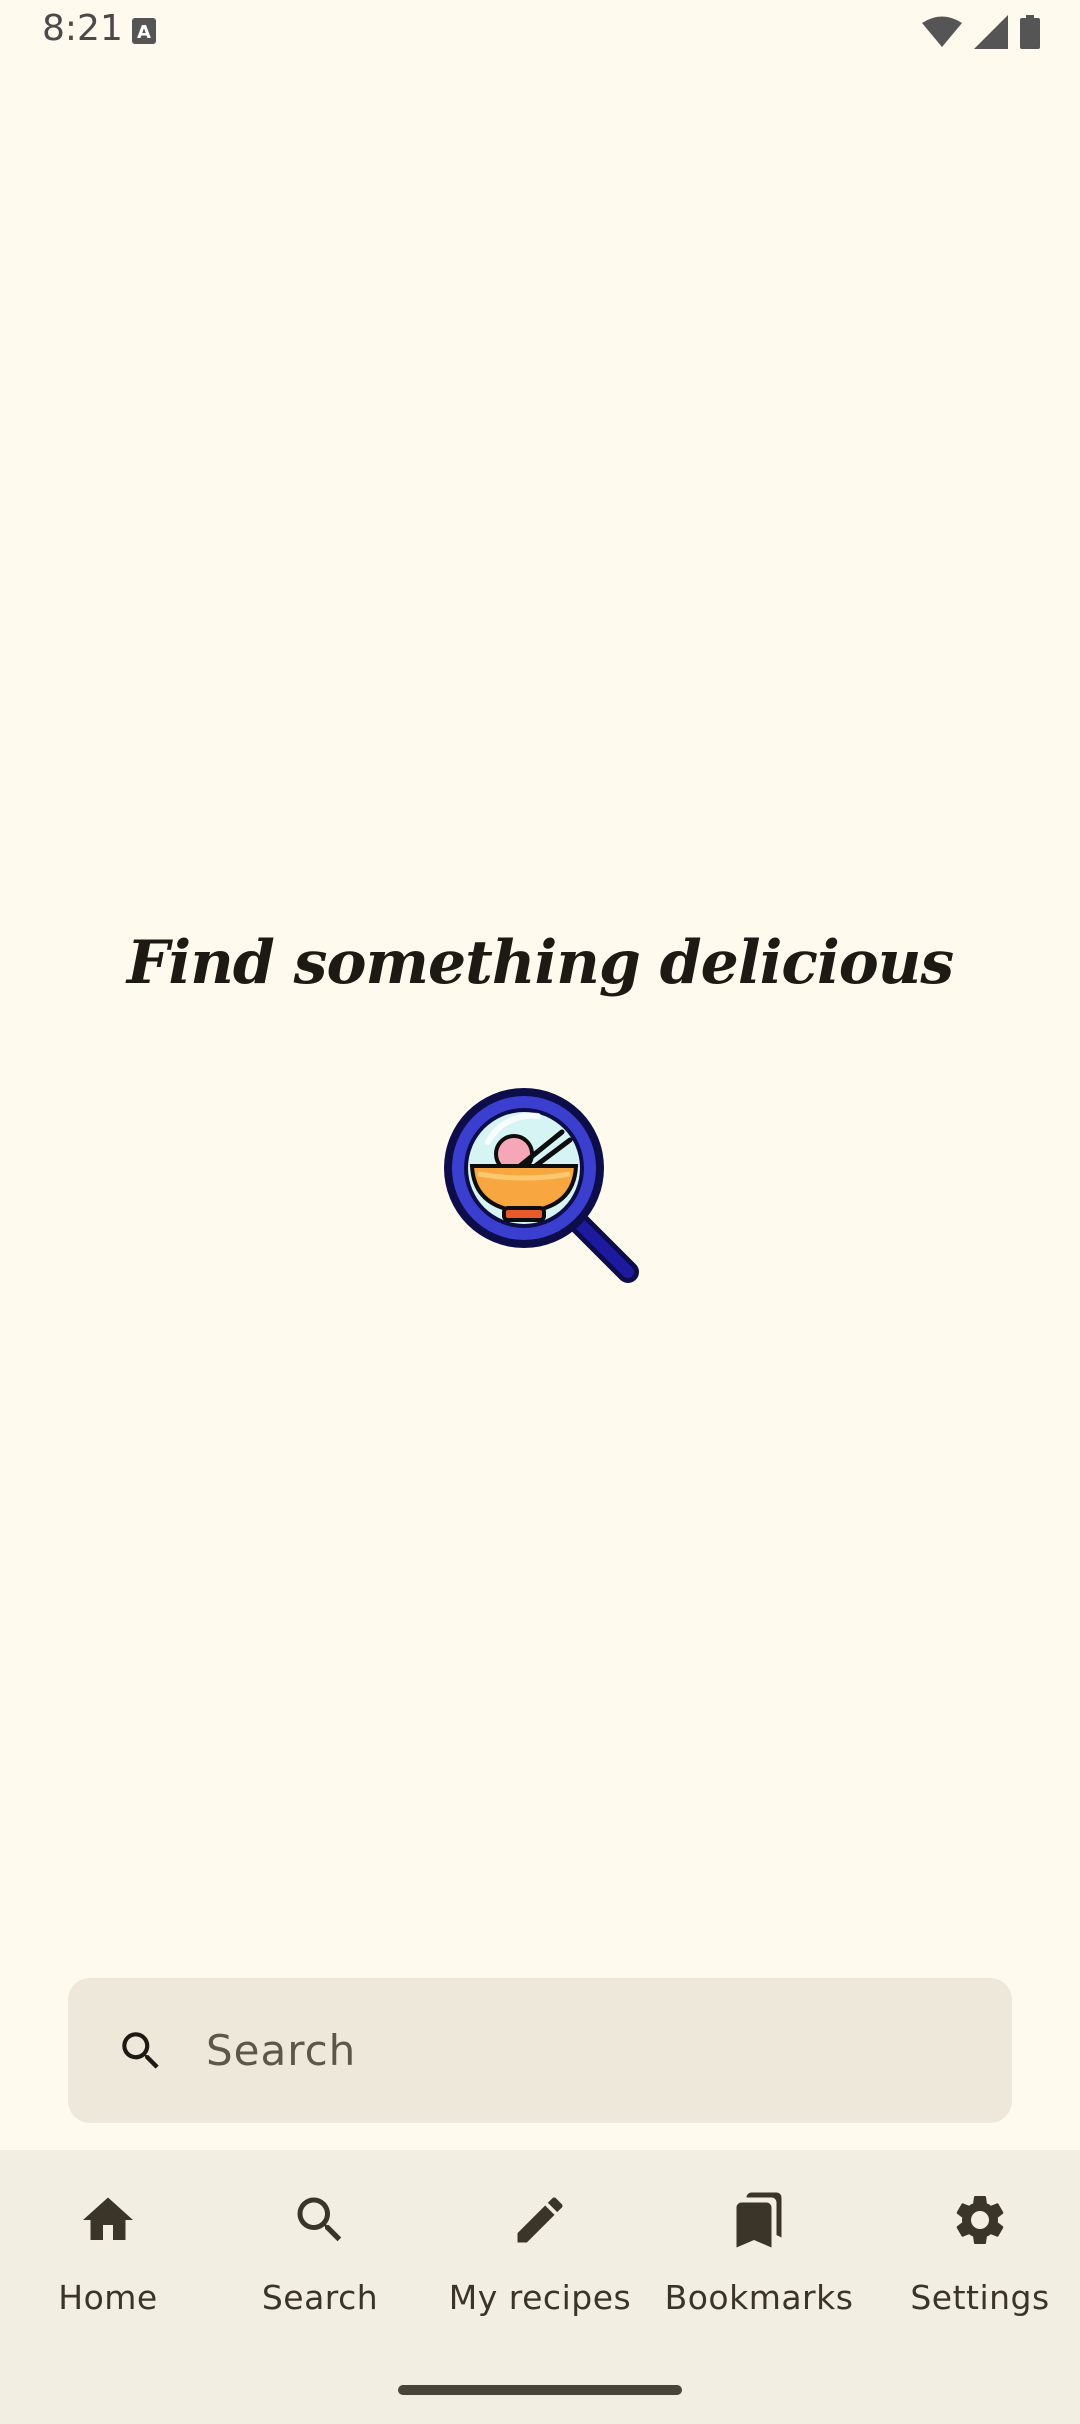 The width and height of the screenshot is (1080, 2424). I want to click on page-title: Find something delicious, so click(540, 963).